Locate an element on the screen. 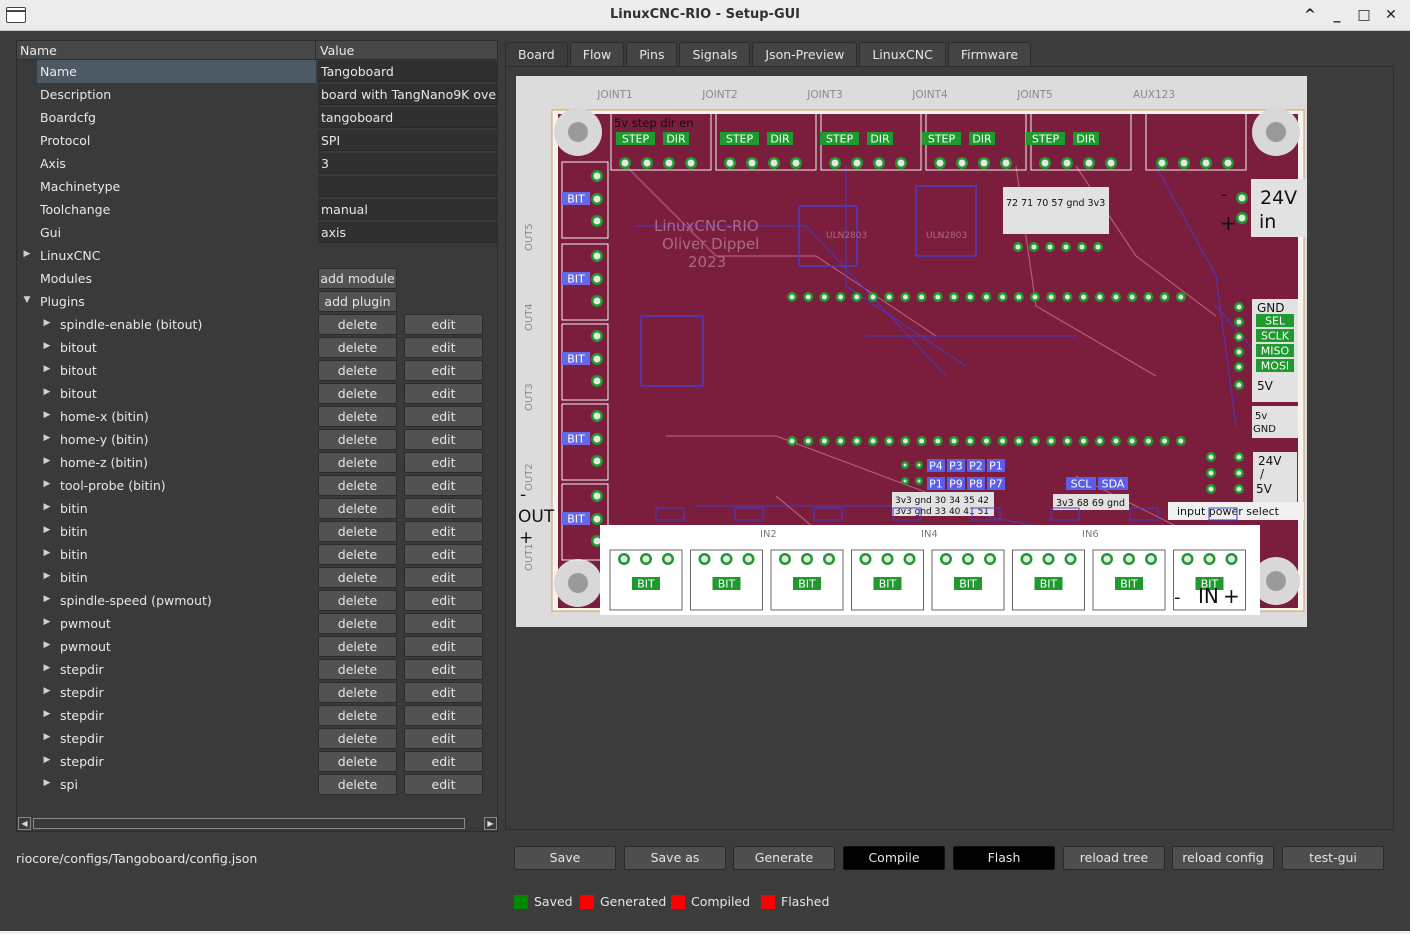  plugin-row: ▶ bitout delete edit is located at coordinates (257, 347).